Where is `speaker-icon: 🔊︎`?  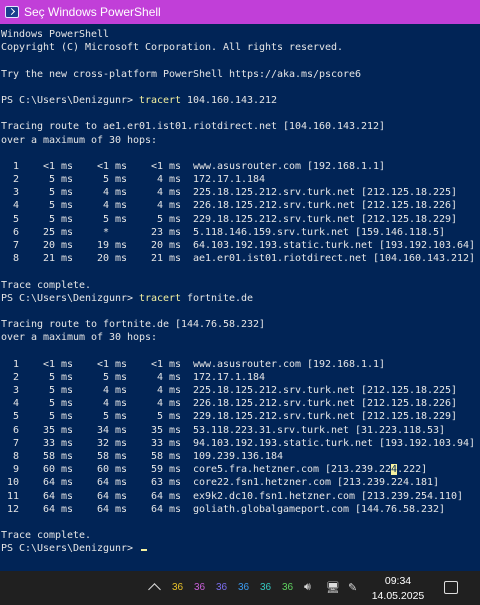
speaker-icon: 🔊︎ is located at coordinates (307, 587).